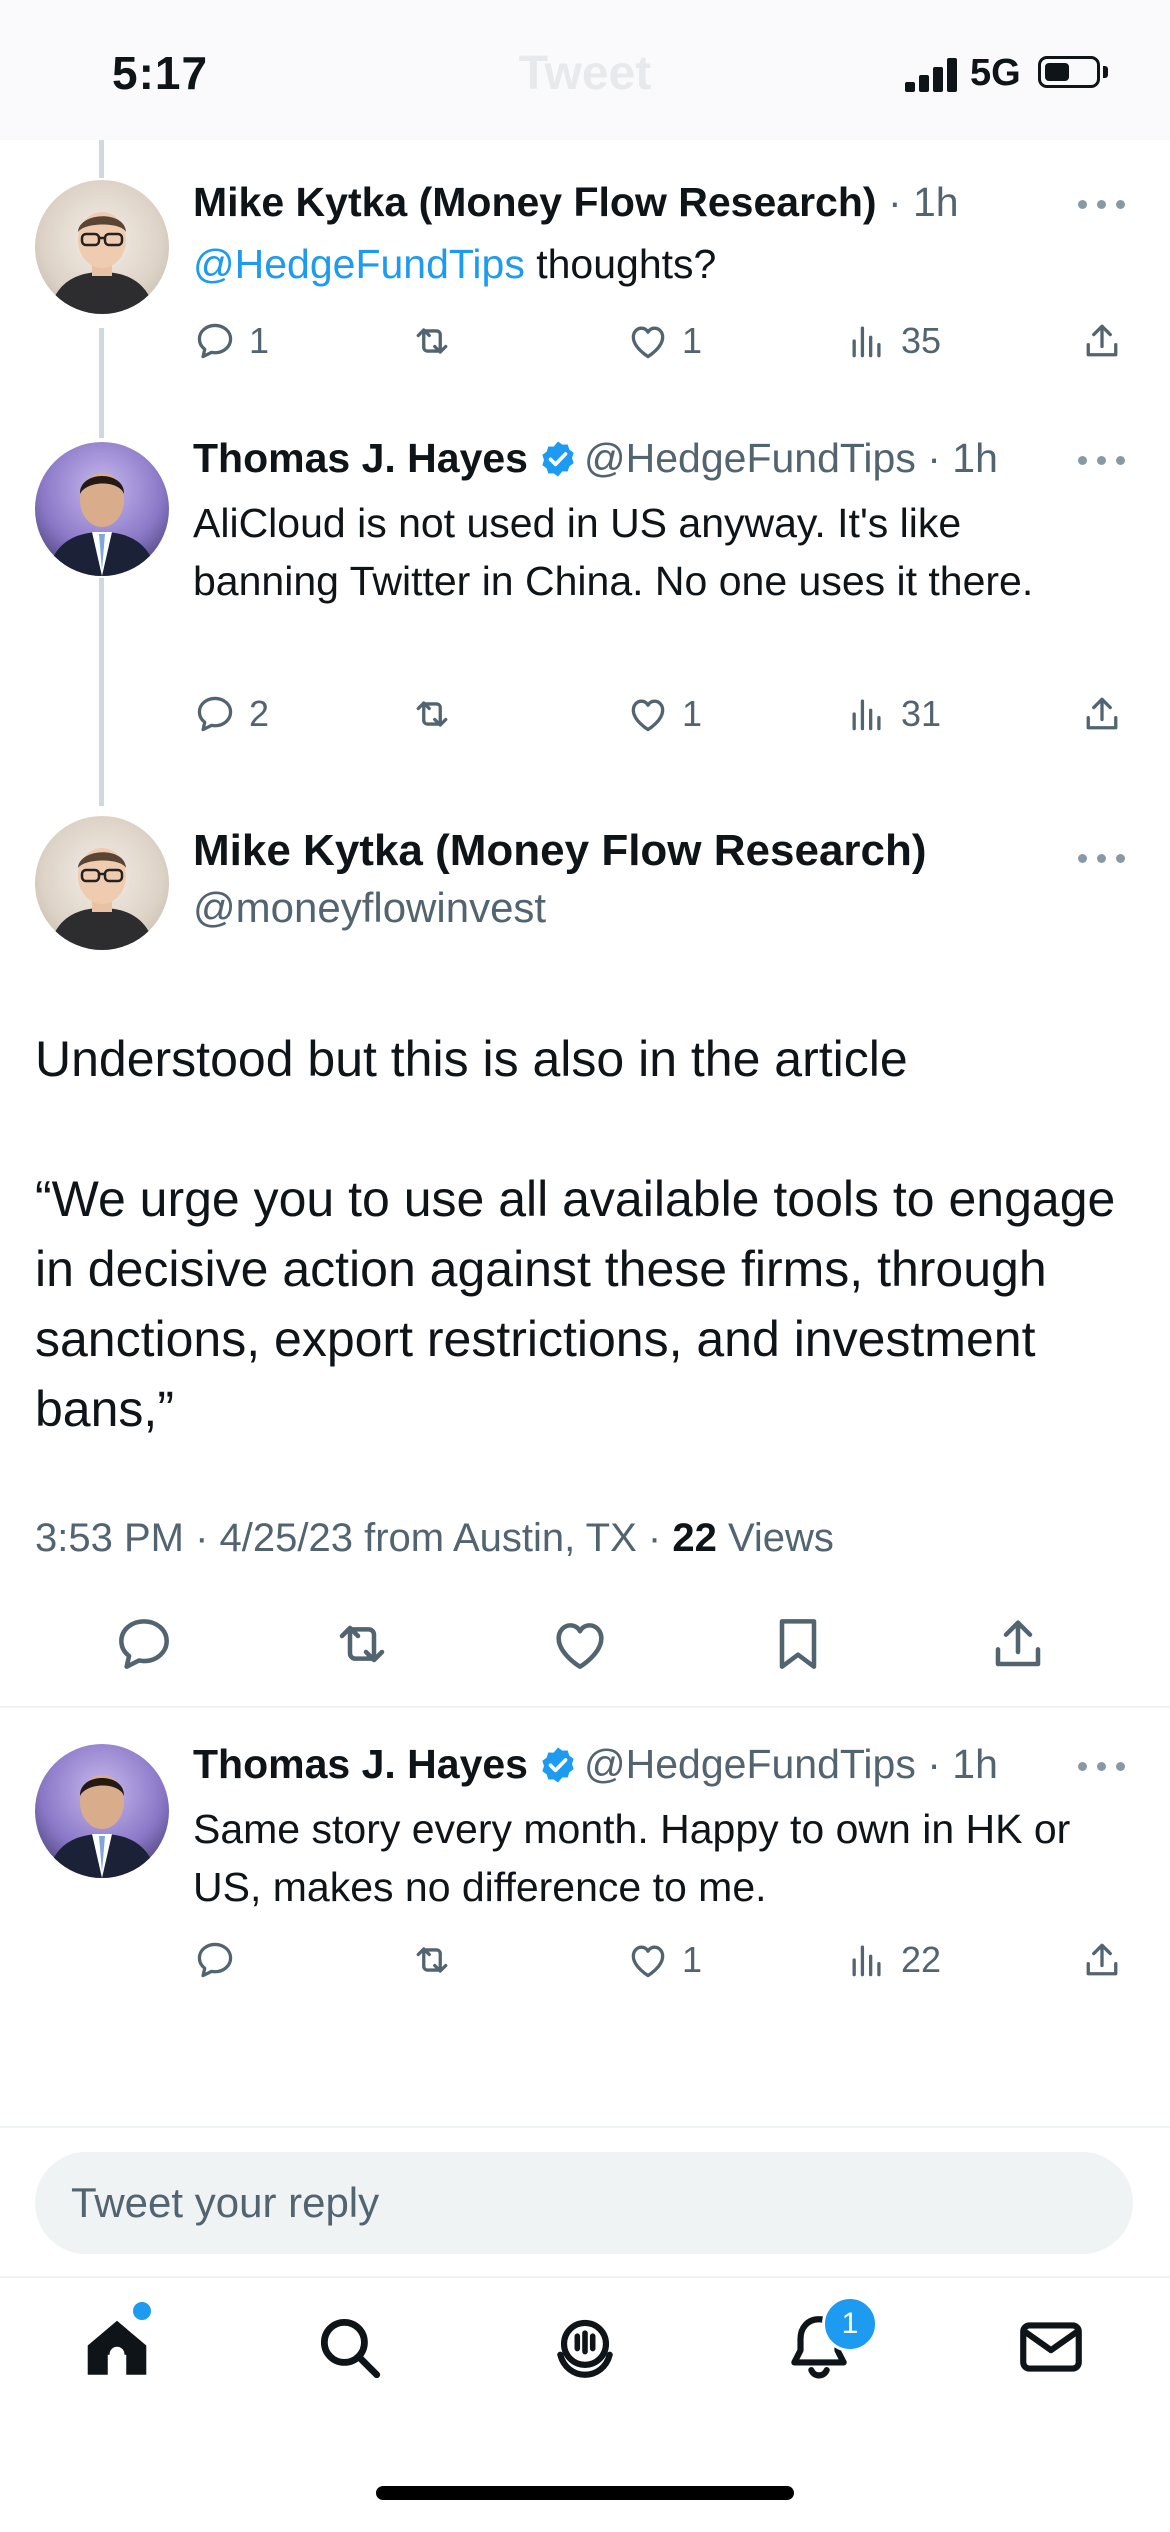 Image resolution: width=1170 pixels, height=2532 pixels. Describe the element at coordinates (259, 713) in the screenshot. I see `reply-count: 2` at that location.